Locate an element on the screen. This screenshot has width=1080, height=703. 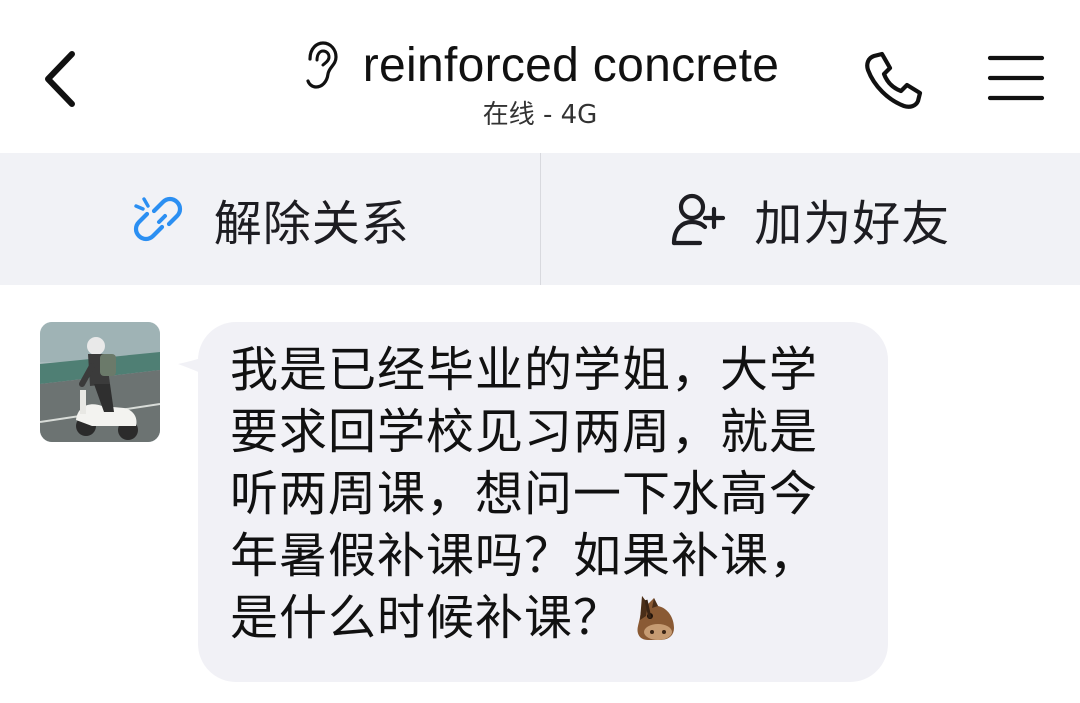
hamburger-menu-icon is located at coordinates (1016, 78).